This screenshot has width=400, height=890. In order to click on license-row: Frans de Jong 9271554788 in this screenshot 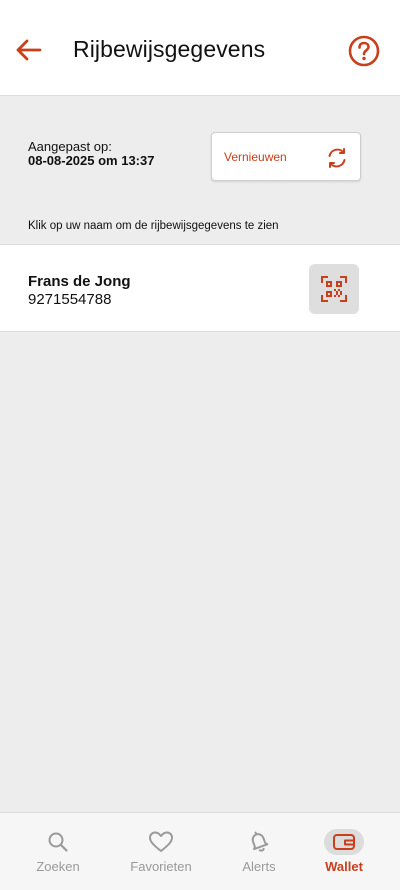, I will do `click(200, 288)`.